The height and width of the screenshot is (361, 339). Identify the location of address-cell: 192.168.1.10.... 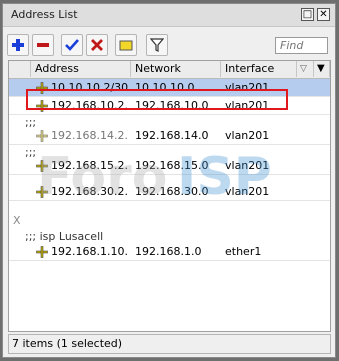
(90, 251).